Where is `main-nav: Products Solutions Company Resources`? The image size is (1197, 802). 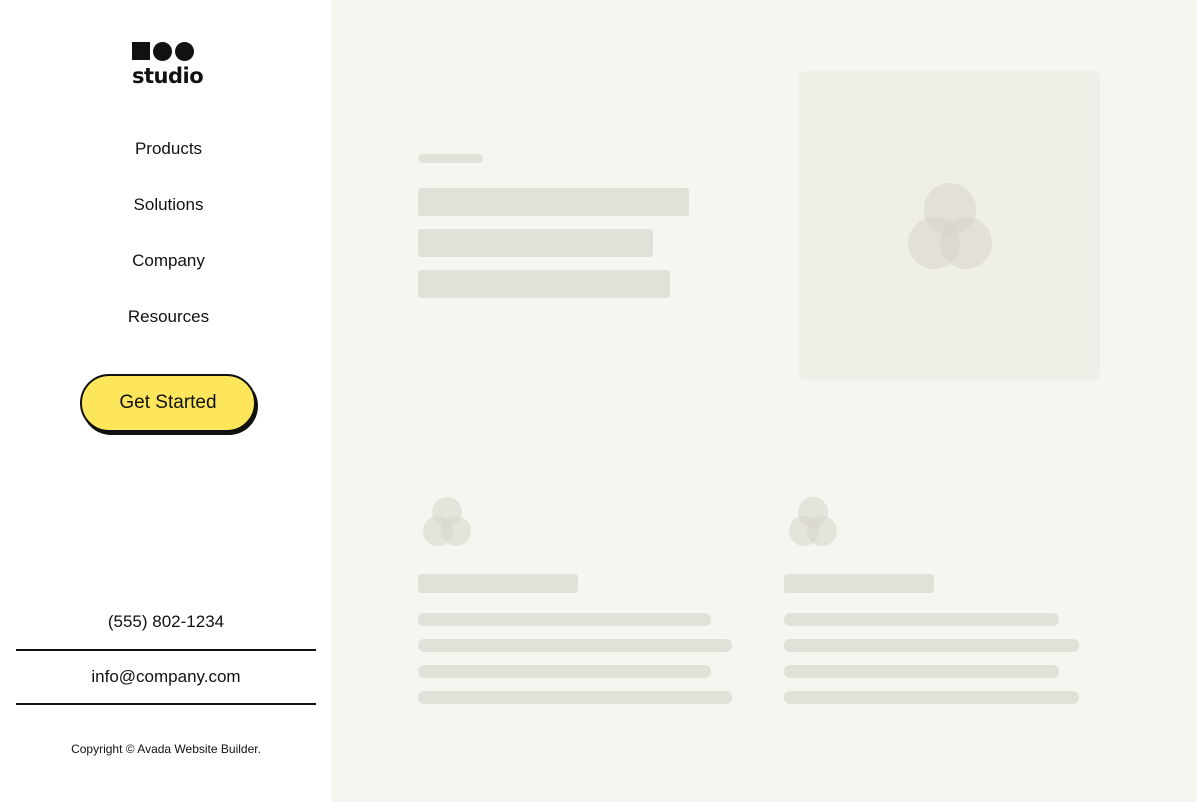 main-nav: Products Solutions Company Resources is located at coordinates (168, 240).